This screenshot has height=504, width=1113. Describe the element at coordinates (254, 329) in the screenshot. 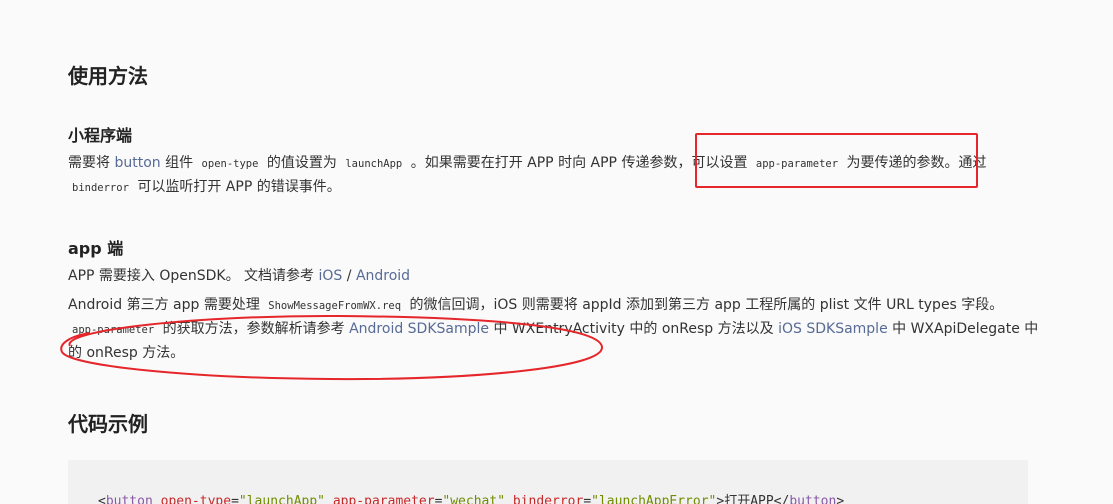

I see `text: 的获取方法，参数解析请参考` at that location.